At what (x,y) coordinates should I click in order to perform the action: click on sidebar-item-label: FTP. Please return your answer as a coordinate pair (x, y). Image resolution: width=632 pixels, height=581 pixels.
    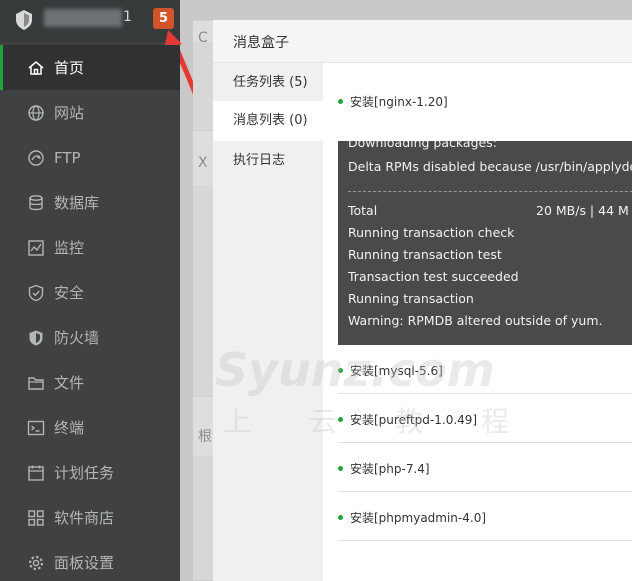
    Looking at the image, I should click on (67, 157).